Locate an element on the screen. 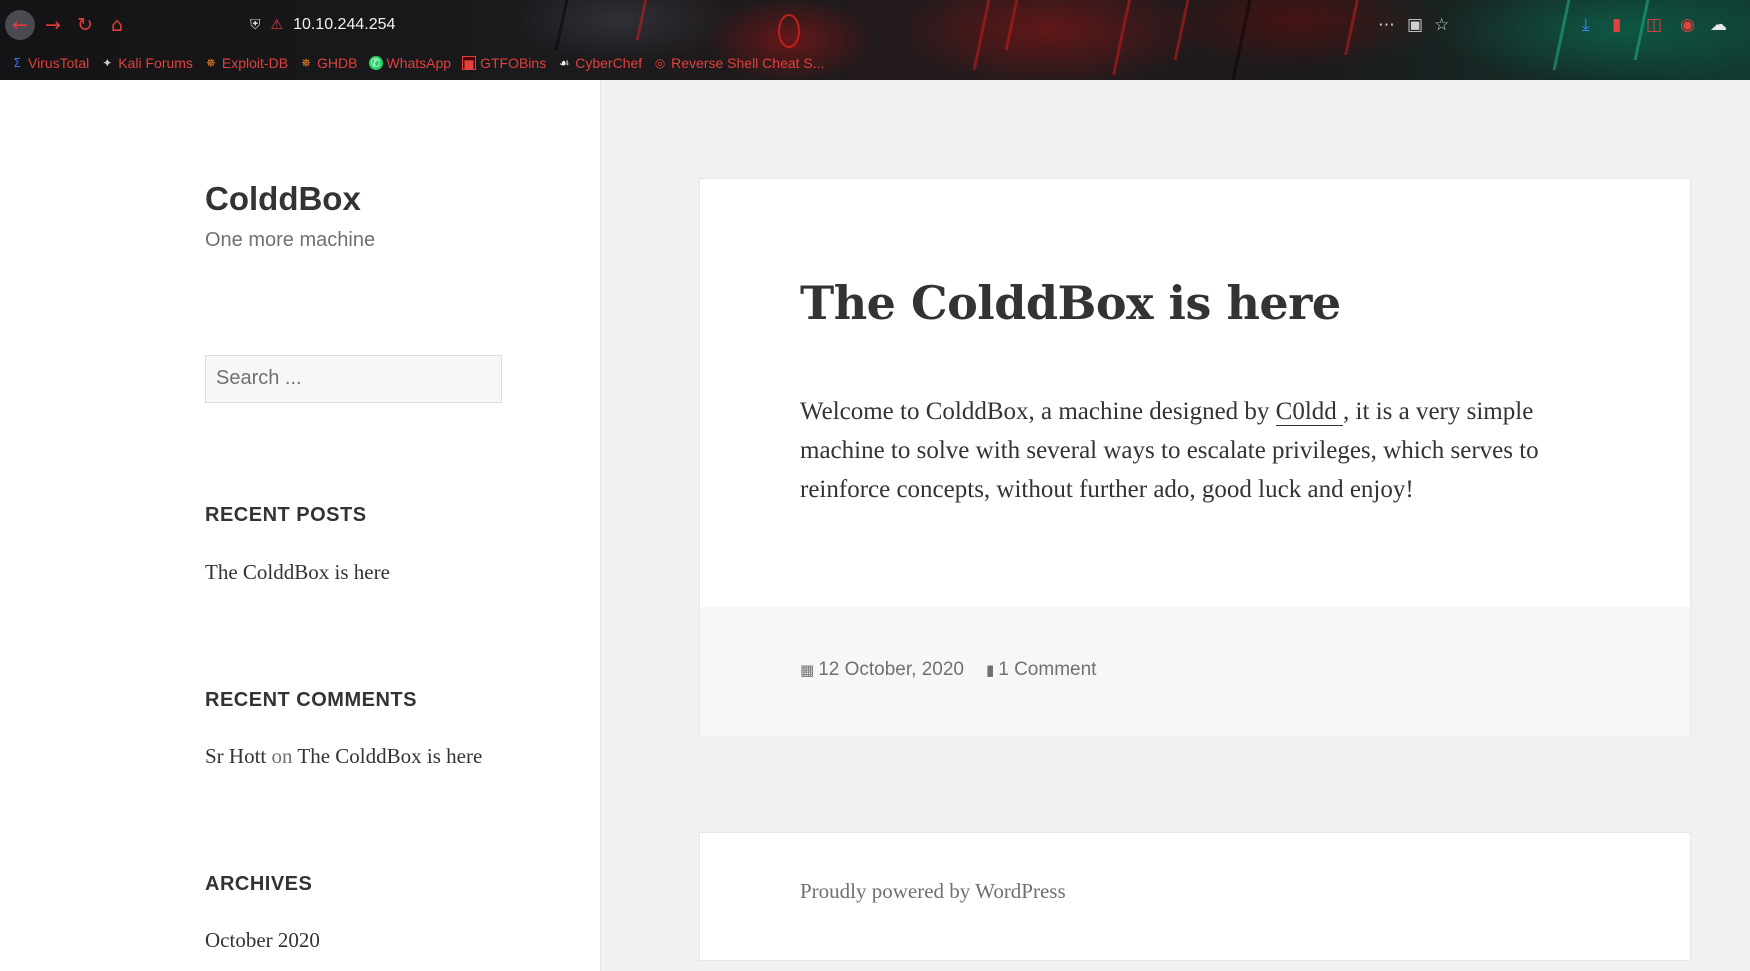  bookmark-label: Kali Forums is located at coordinates (155, 63).